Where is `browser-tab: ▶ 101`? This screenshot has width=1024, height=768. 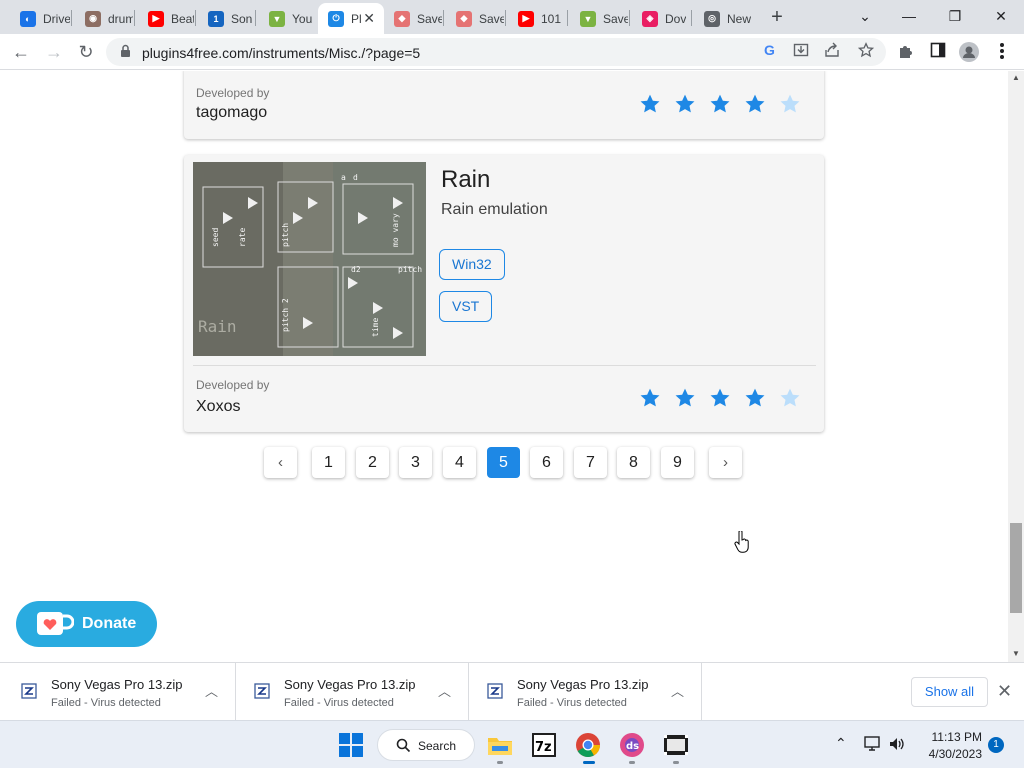
browser-tab: ▶ 101 is located at coordinates (537, 18).